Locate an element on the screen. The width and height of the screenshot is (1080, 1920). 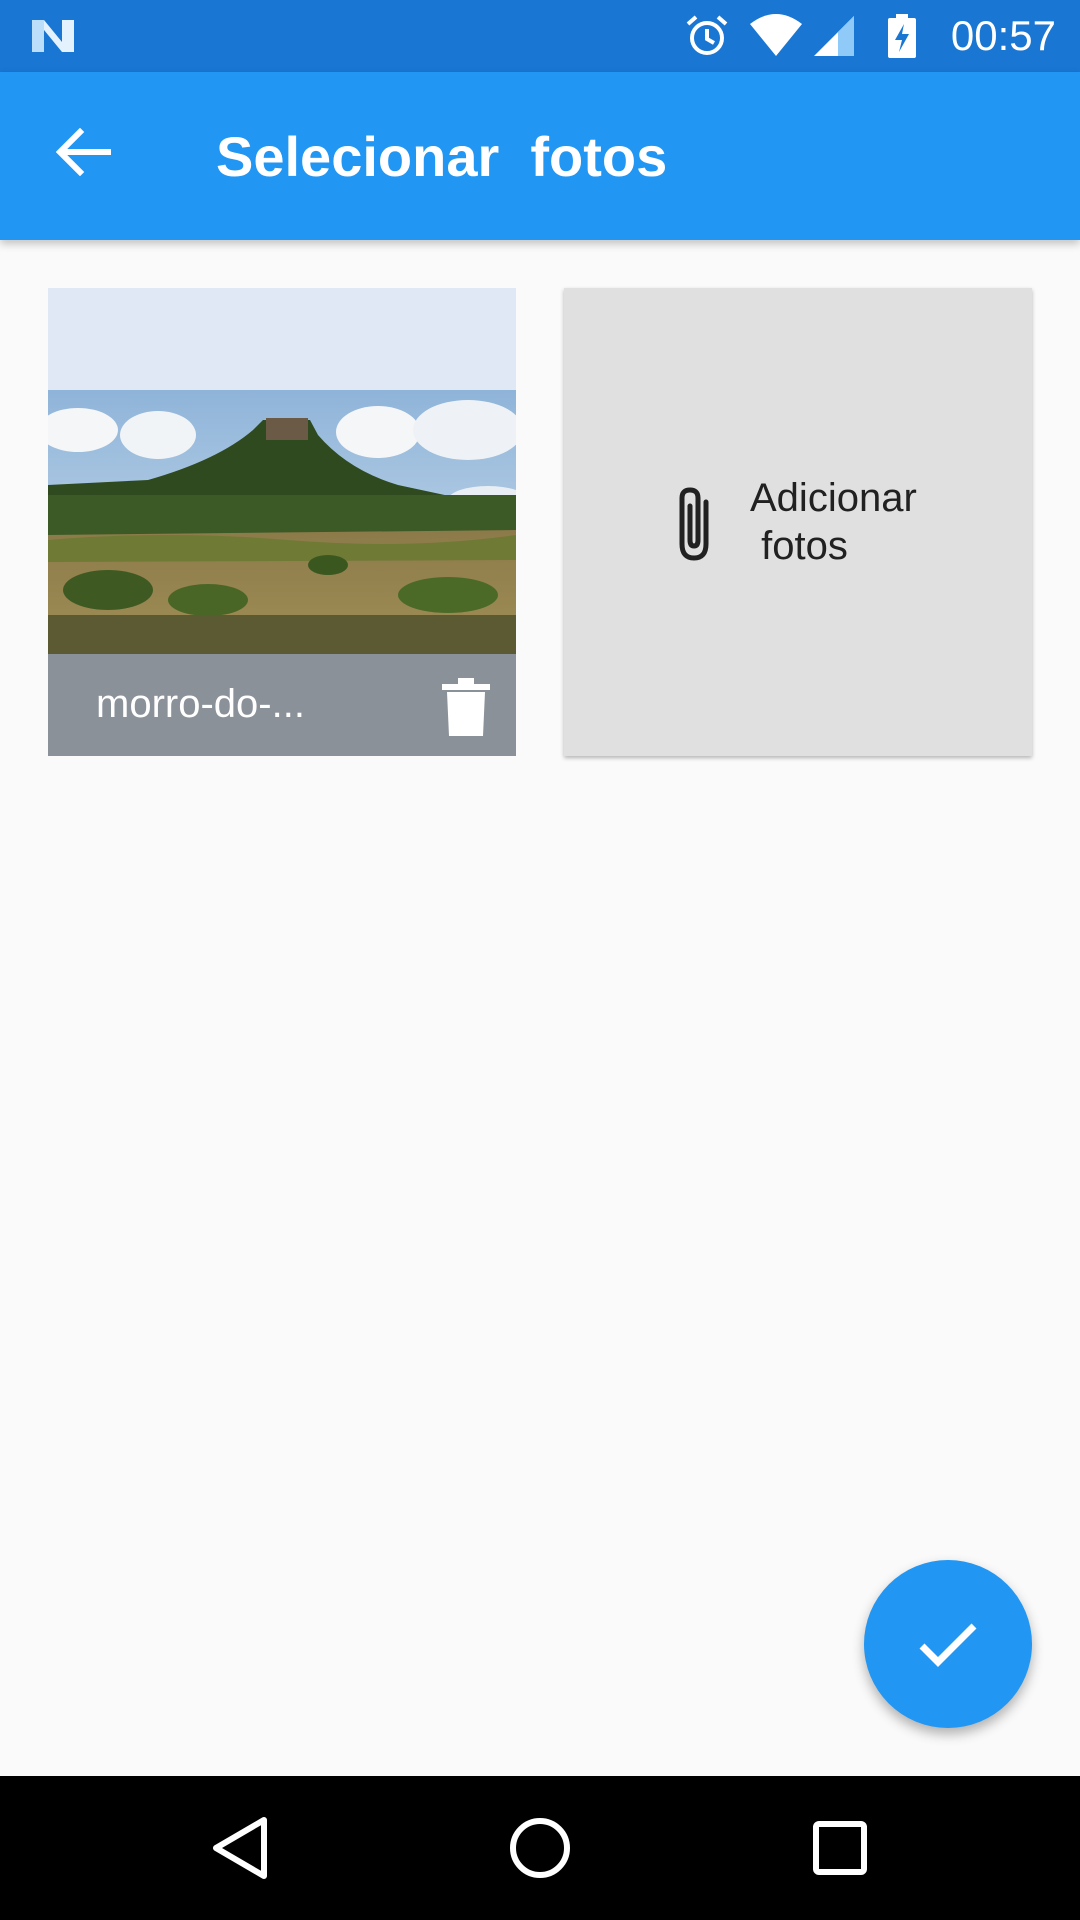
status-bar: 00:57 is located at coordinates (540, 36).